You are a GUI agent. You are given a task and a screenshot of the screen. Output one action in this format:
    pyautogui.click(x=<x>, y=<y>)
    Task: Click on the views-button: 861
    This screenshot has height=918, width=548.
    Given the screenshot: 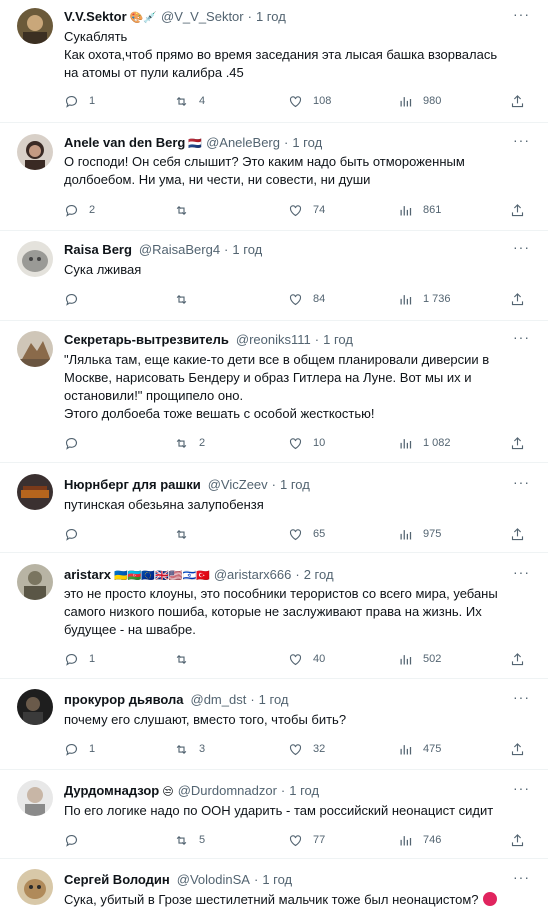 What is the action you would take?
    pyautogui.click(x=419, y=210)
    